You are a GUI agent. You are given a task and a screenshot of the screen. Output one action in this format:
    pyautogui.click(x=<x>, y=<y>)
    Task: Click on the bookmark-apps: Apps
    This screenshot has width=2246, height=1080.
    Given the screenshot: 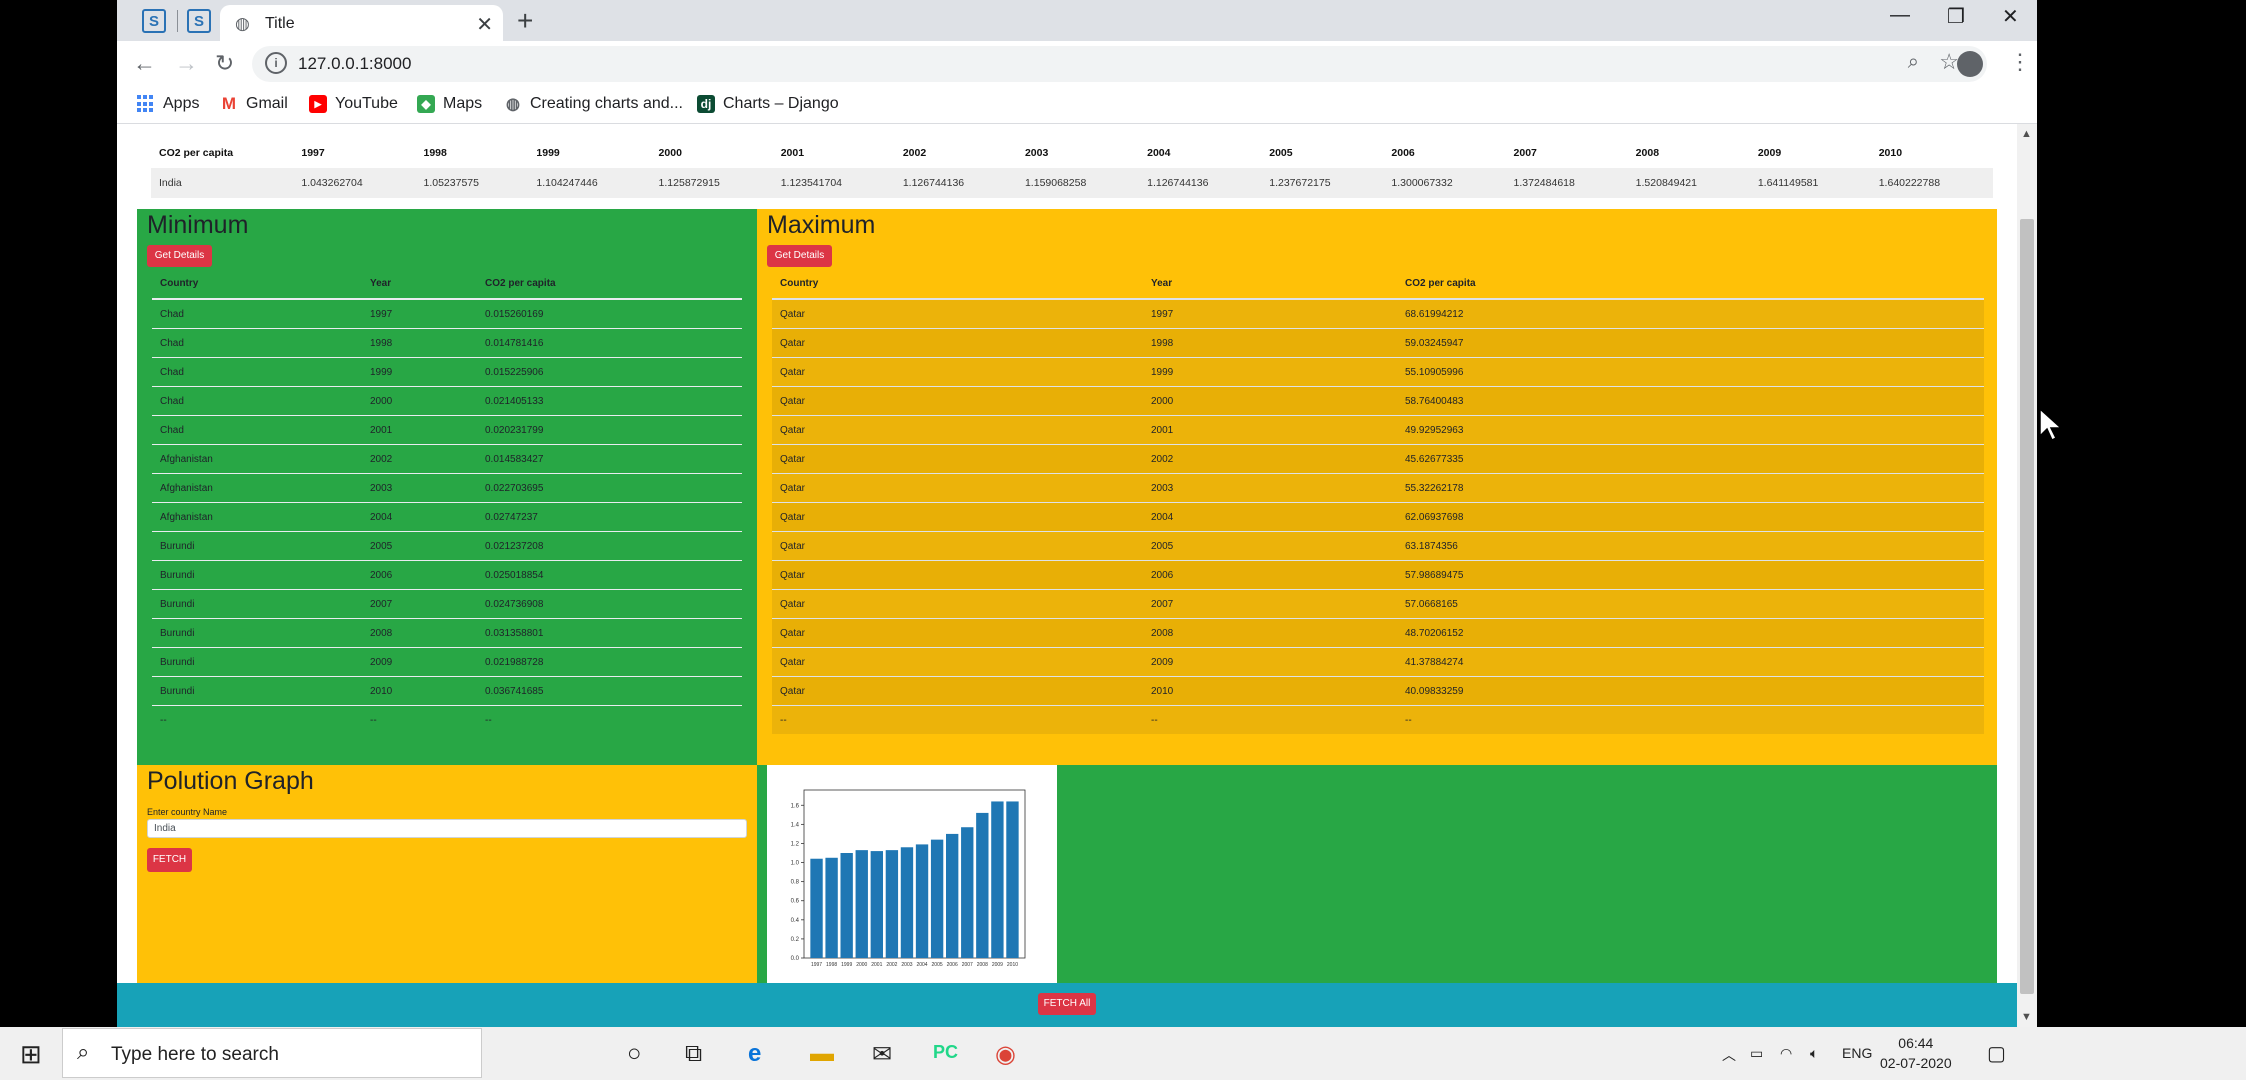 What is the action you would take?
    pyautogui.click(x=168, y=104)
    